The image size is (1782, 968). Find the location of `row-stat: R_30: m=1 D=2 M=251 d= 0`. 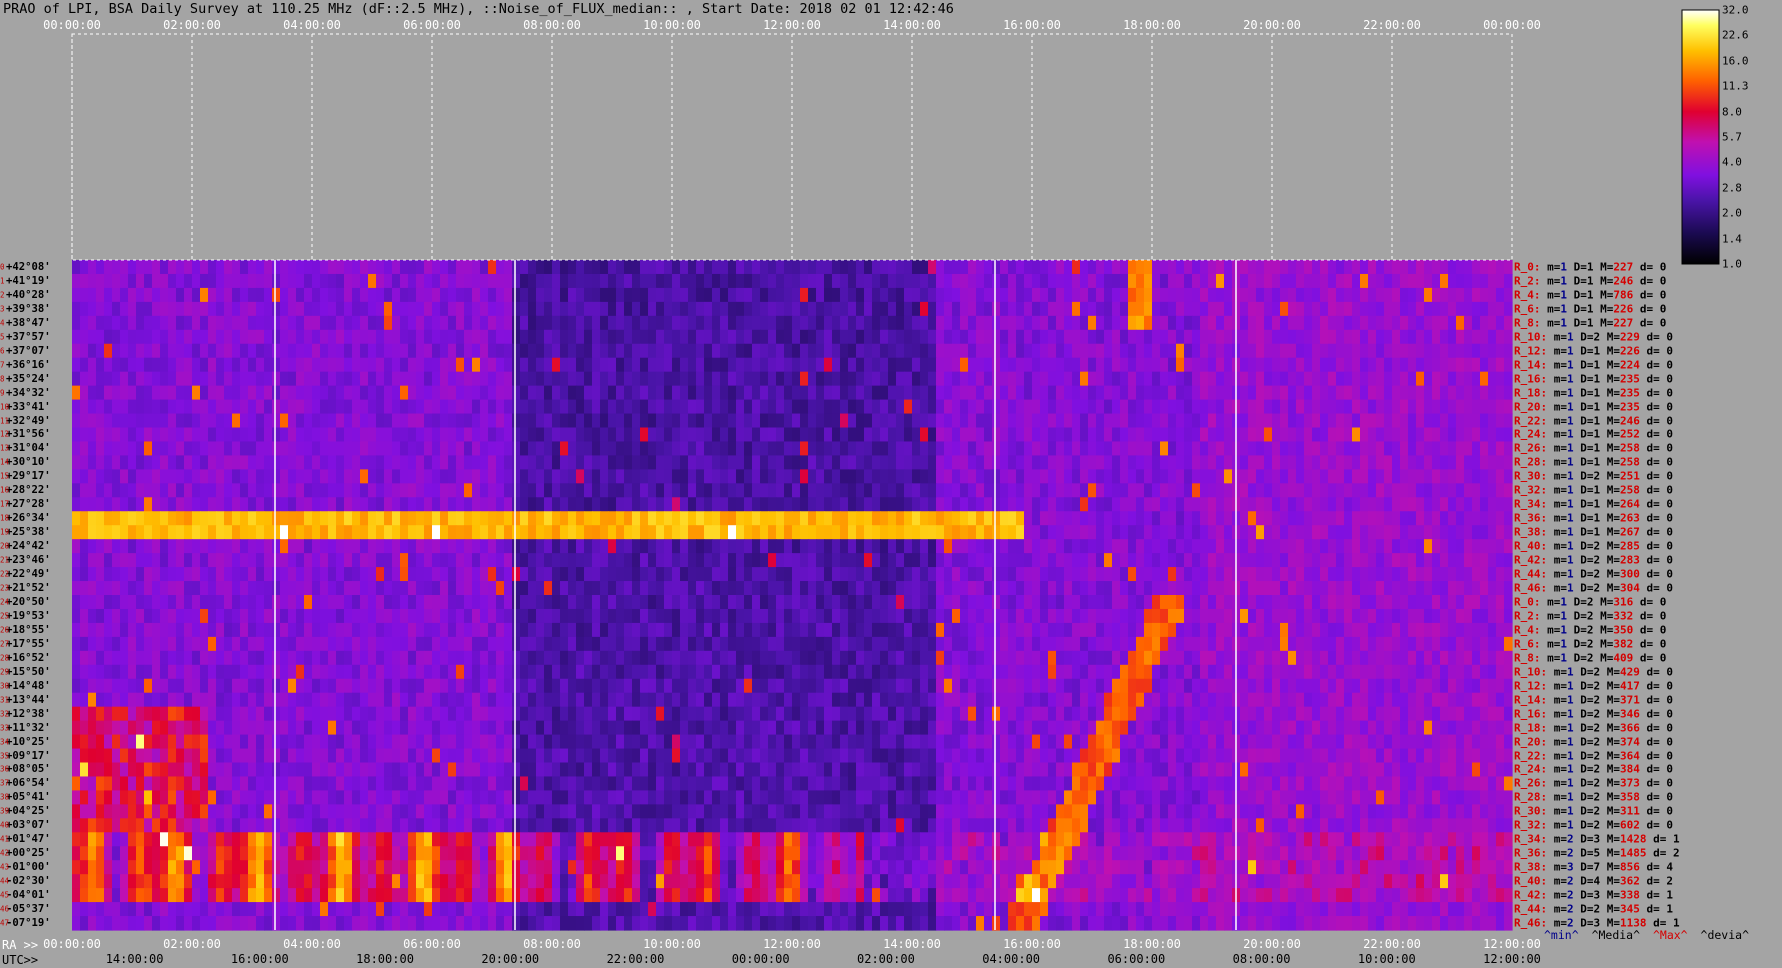

row-stat: R_30: m=1 D=2 M=251 d= 0 is located at coordinates (1593, 476).